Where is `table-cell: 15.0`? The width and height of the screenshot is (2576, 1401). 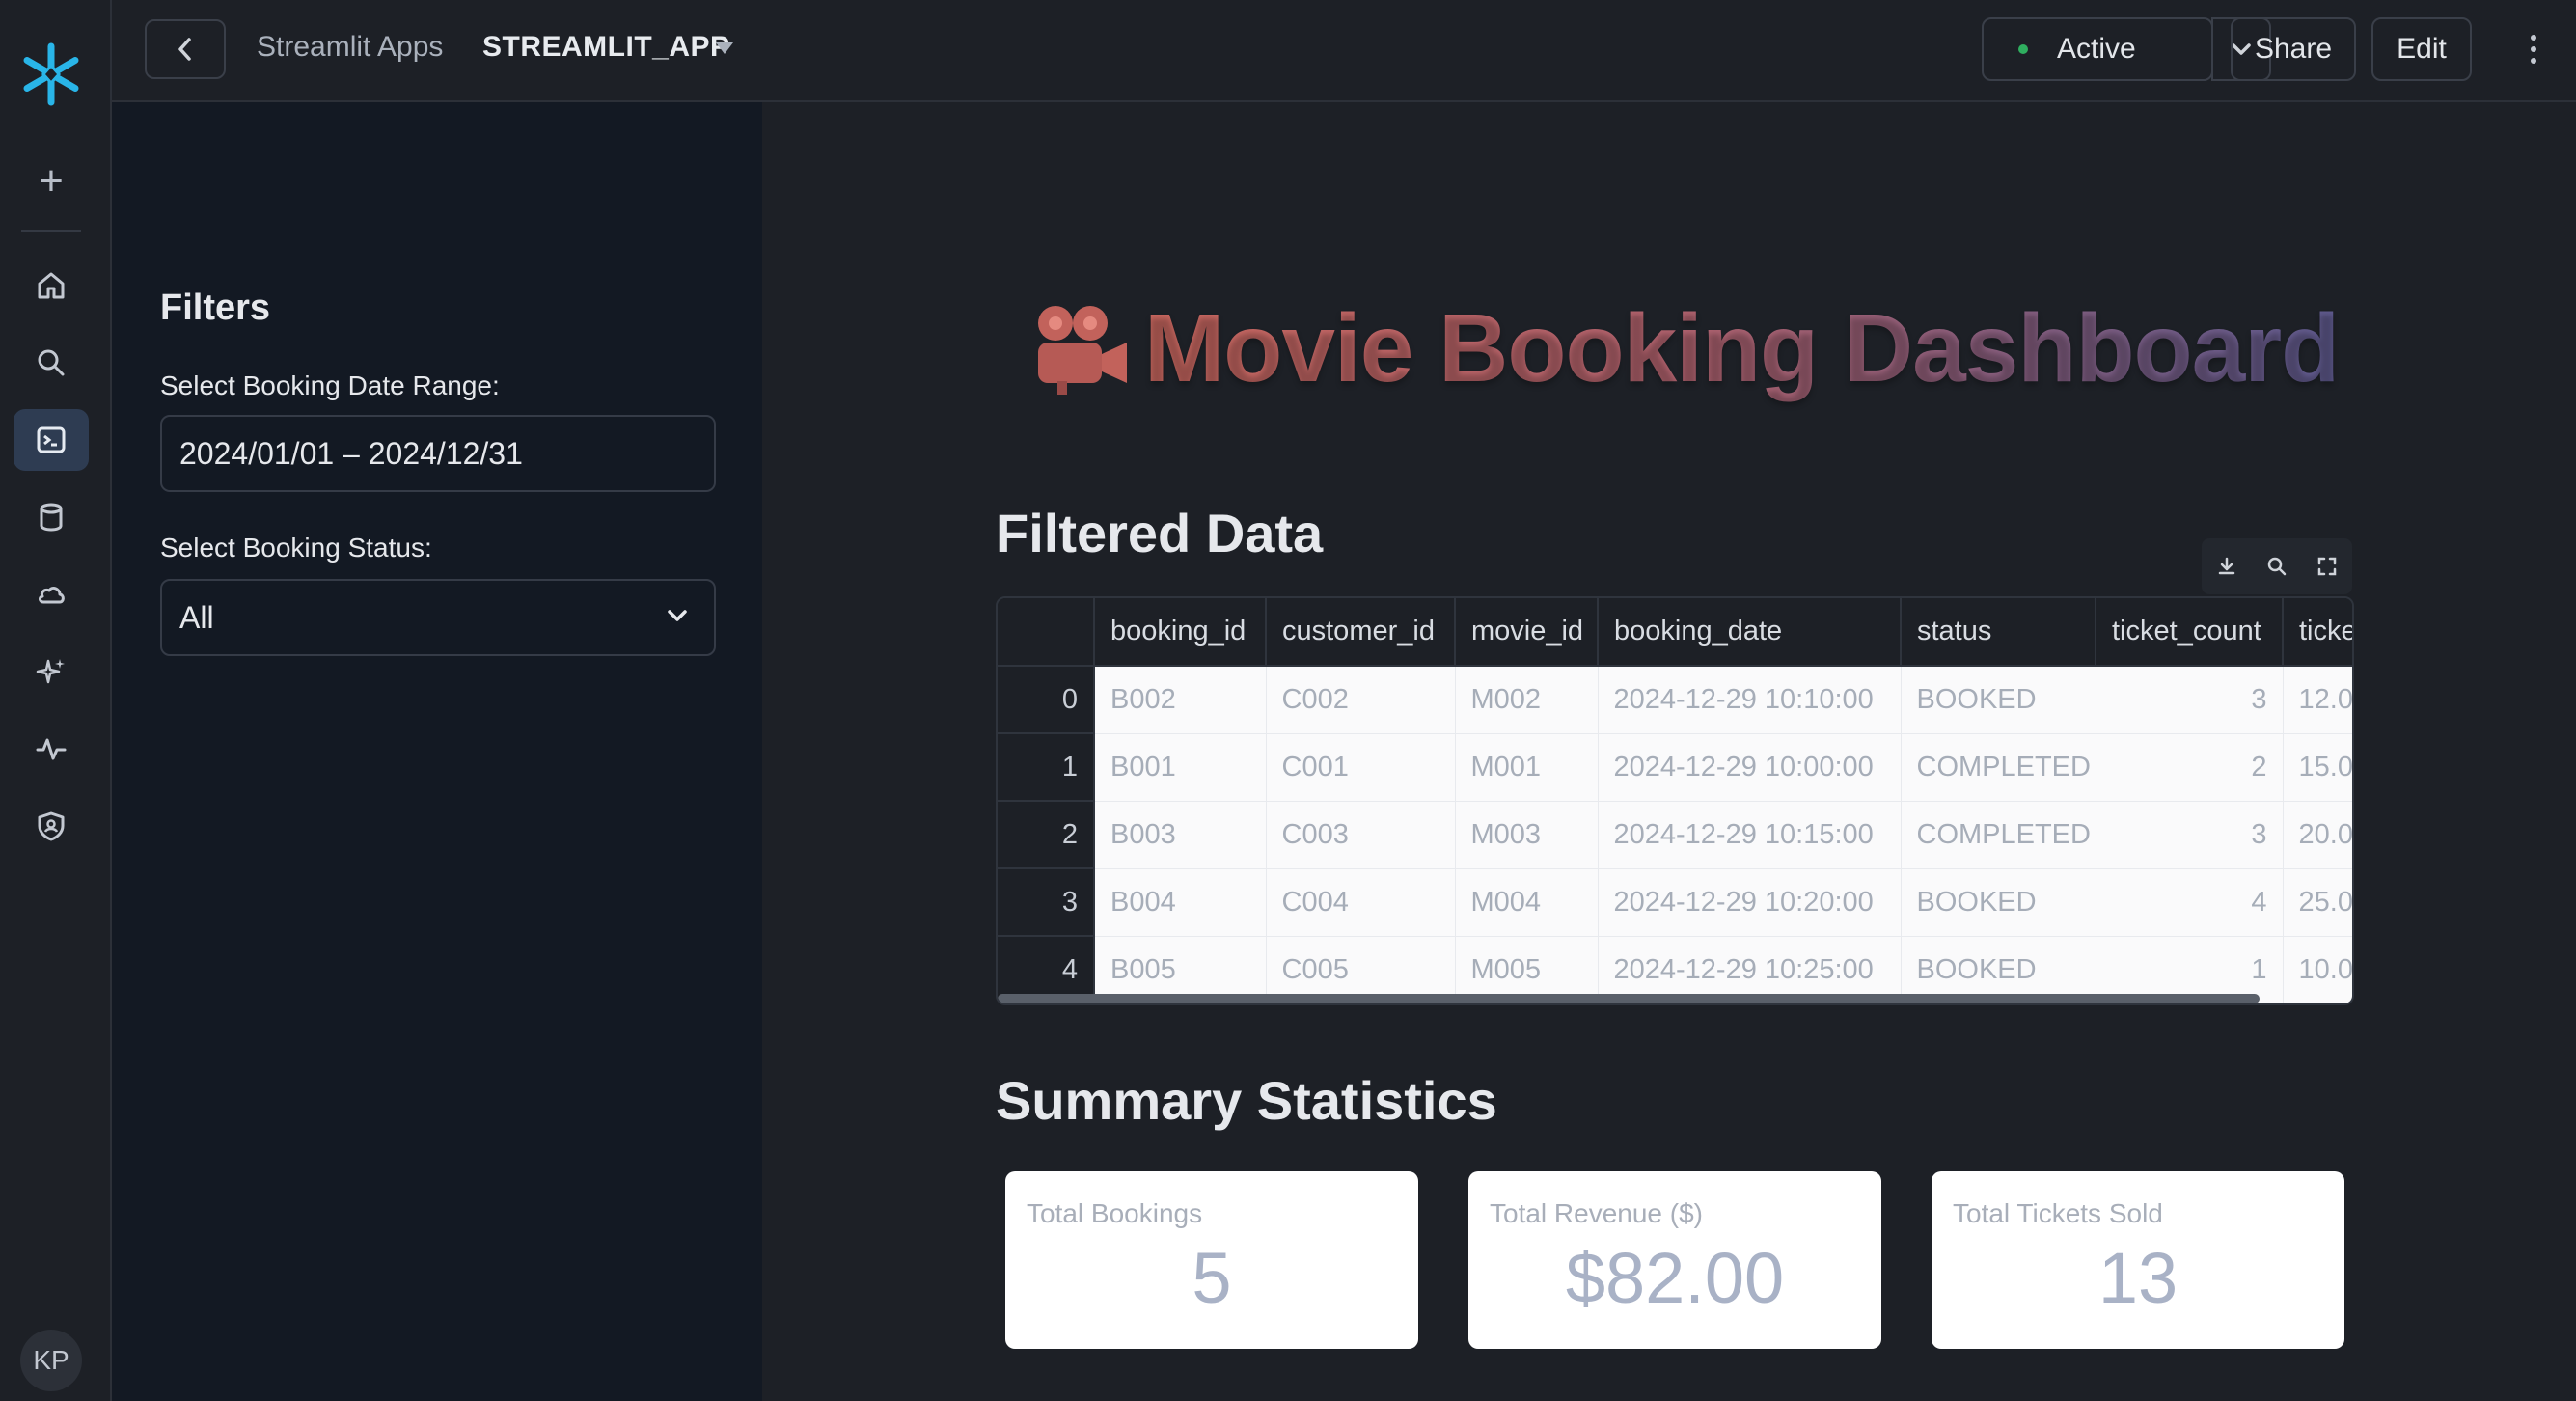 table-cell: 15.0 is located at coordinates (2318, 767).